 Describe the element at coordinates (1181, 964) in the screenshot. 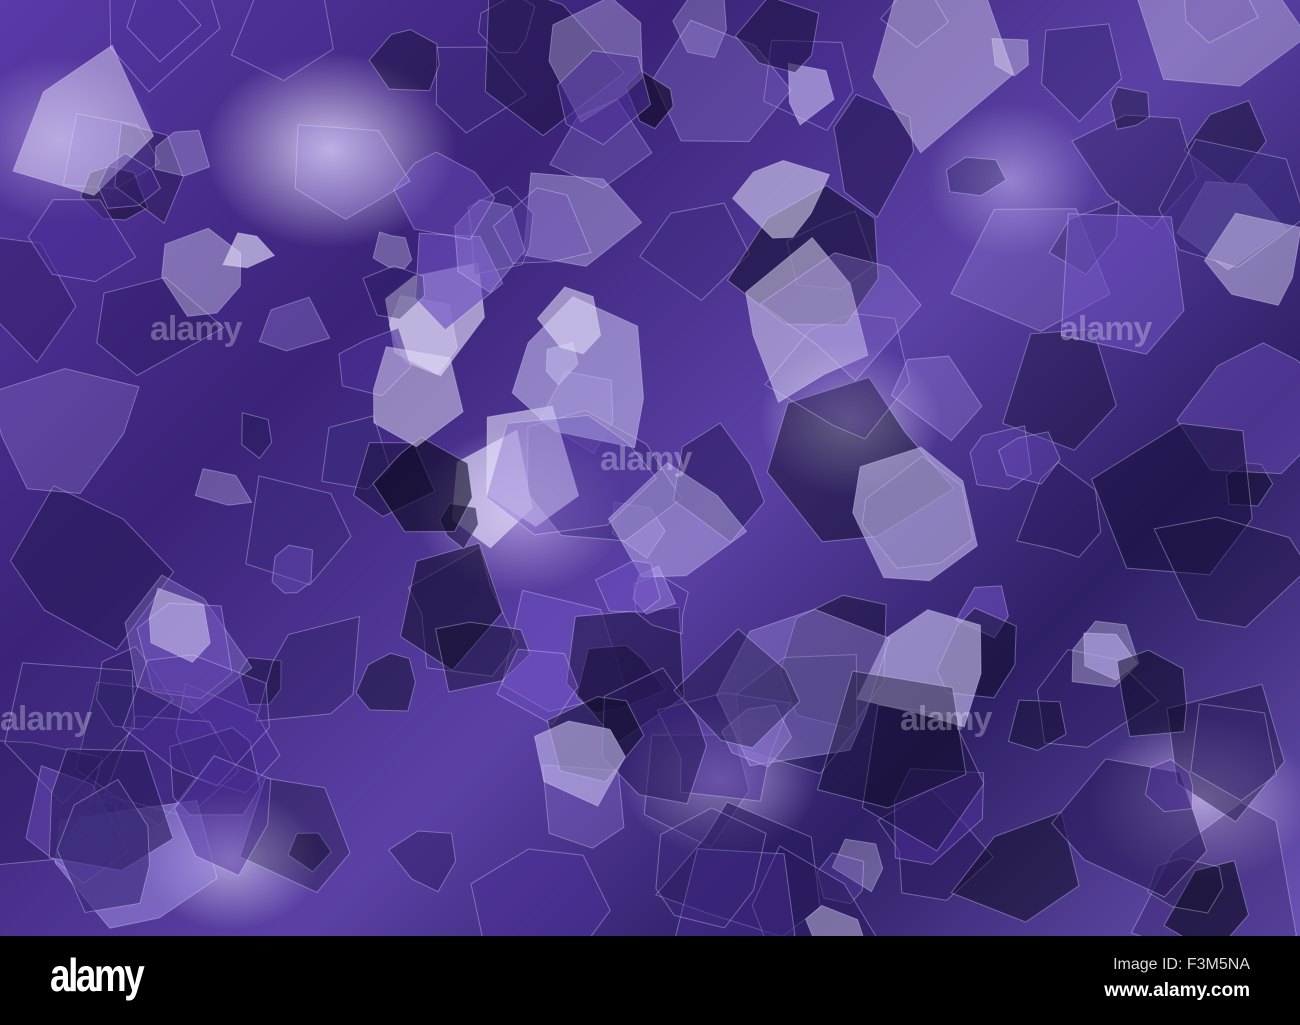

I see `image-id: Image ID: F3M5NA` at that location.